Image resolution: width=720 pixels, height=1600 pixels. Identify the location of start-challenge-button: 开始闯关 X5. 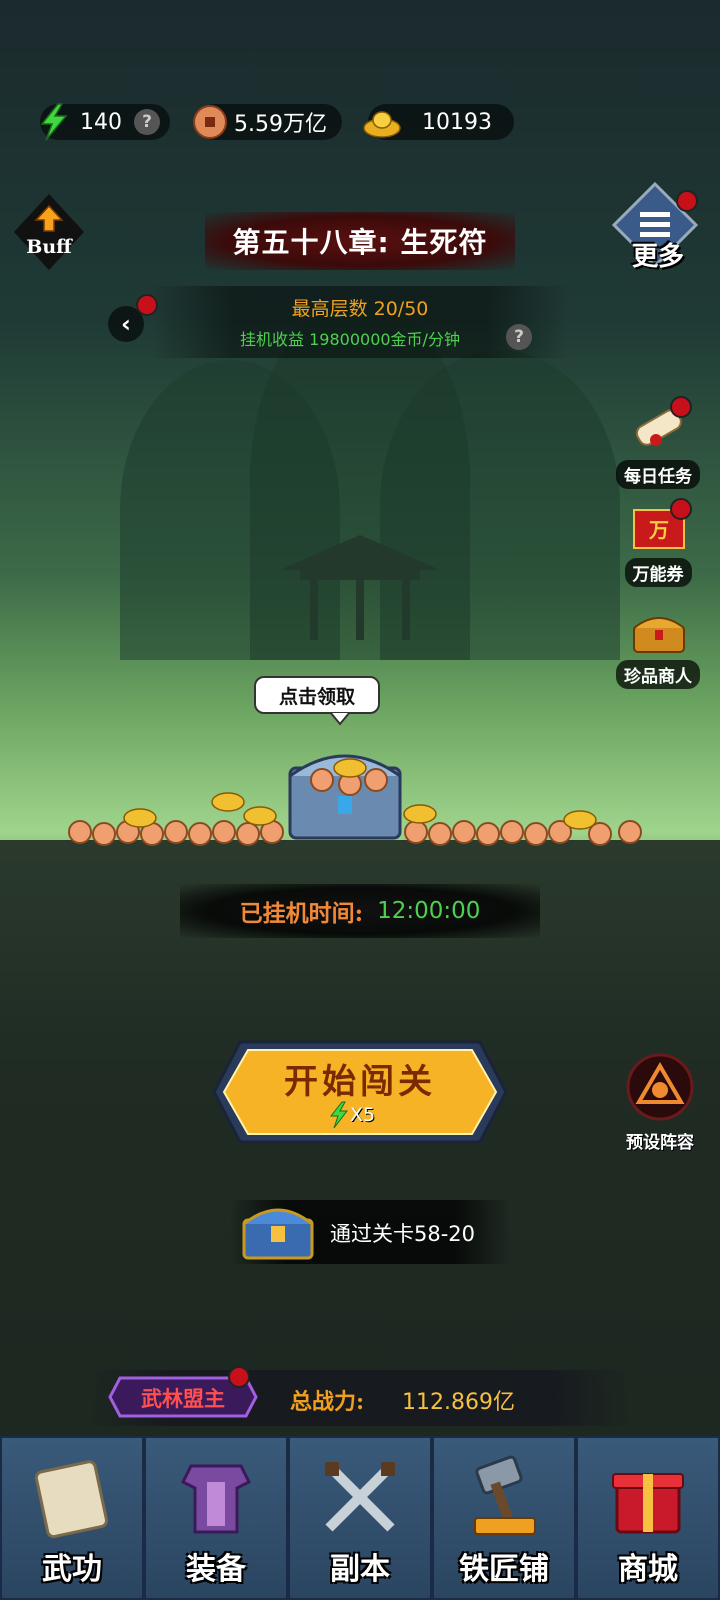
(360, 1092).